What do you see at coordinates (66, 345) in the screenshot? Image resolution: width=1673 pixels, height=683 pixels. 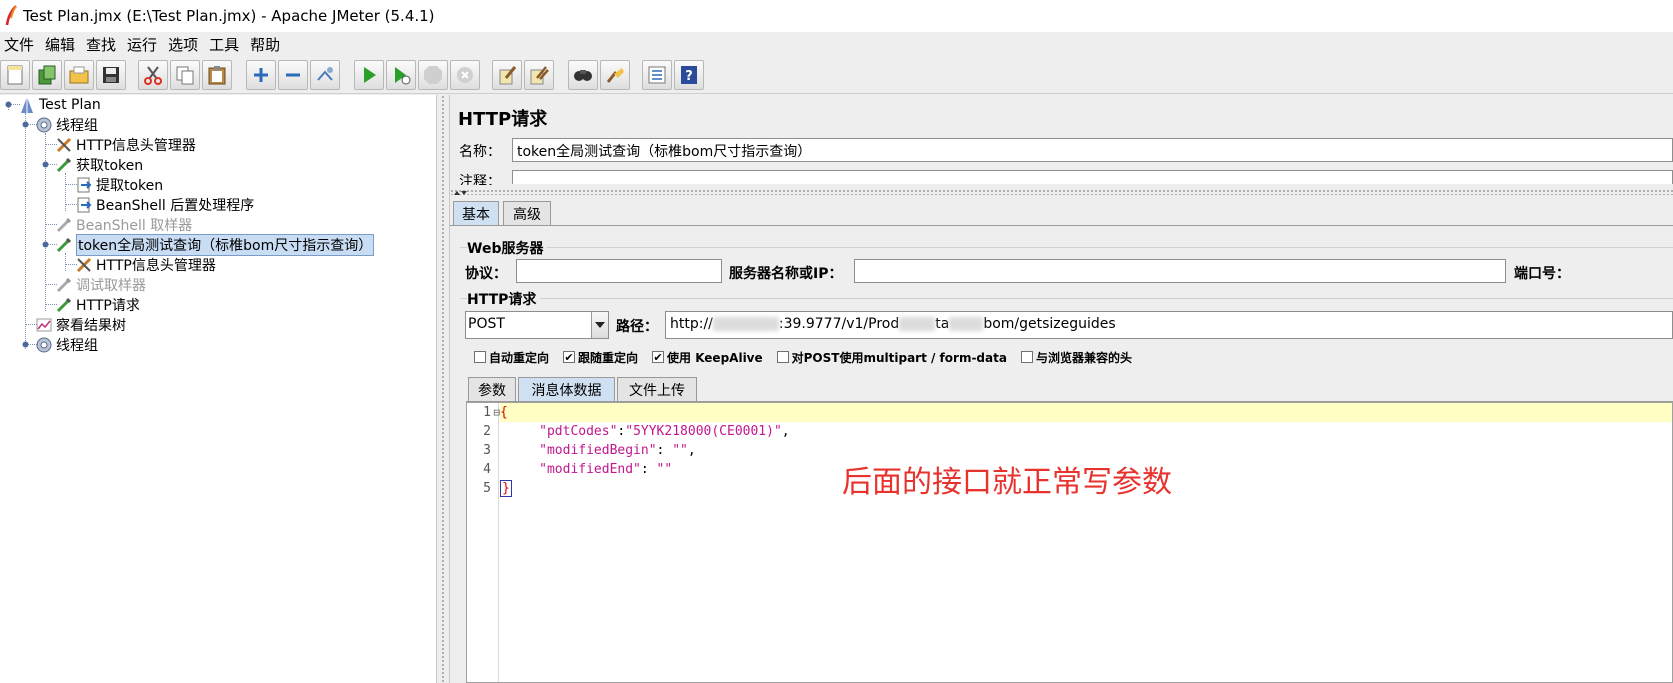 I see `tree-item-thread-group-2: 线程组` at bounding box center [66, 345].